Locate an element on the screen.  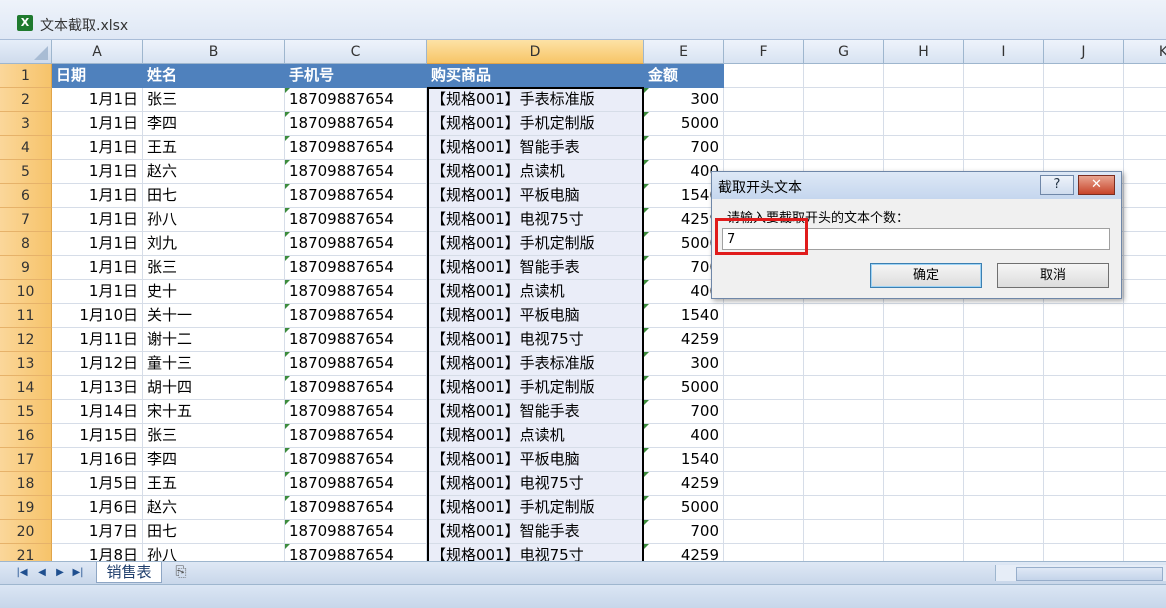
table-cell: 关十一 is located at coordinates (214, 316).